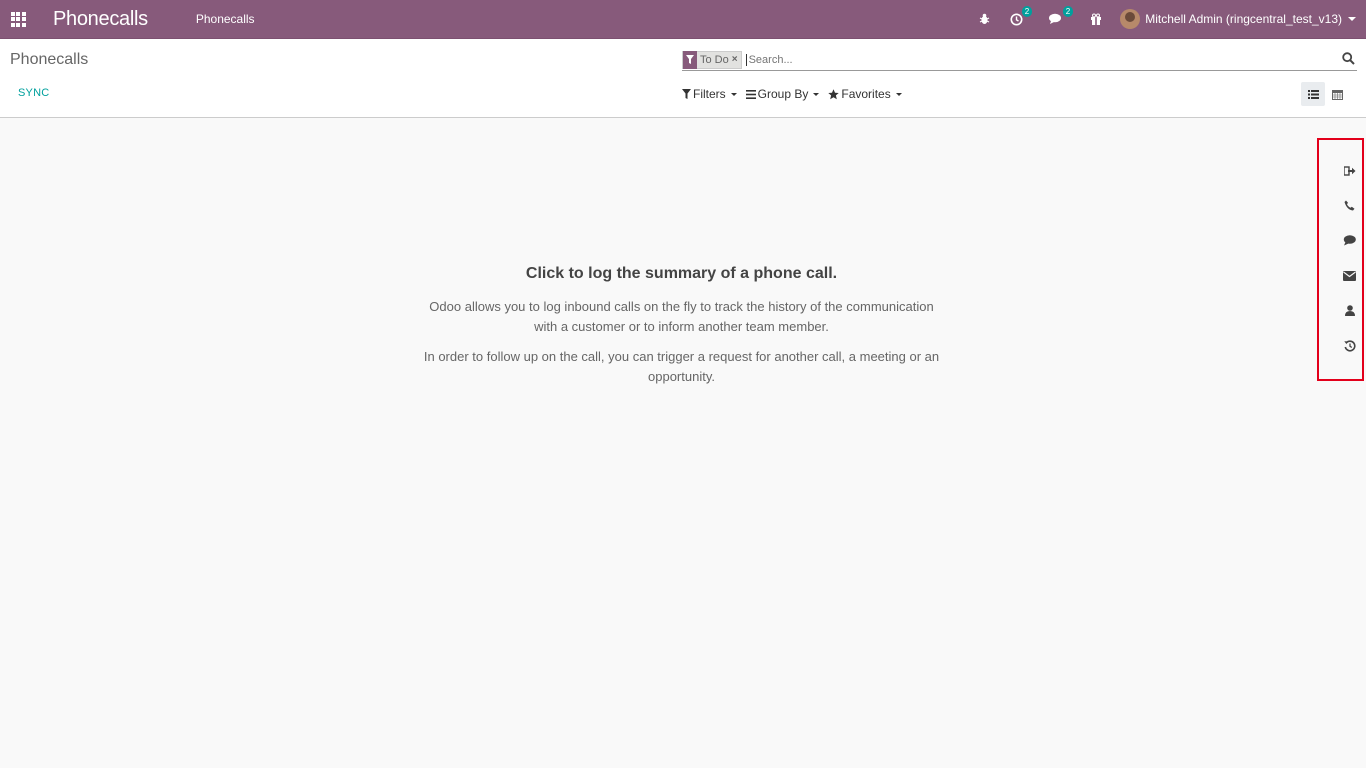 Image resolution: width=1366 pixels, height=768 pixels. What do you see at coordinates (1337, 94) in the screenshot?
I see `calendar-view-icon` at bounding box center [1337, 94].